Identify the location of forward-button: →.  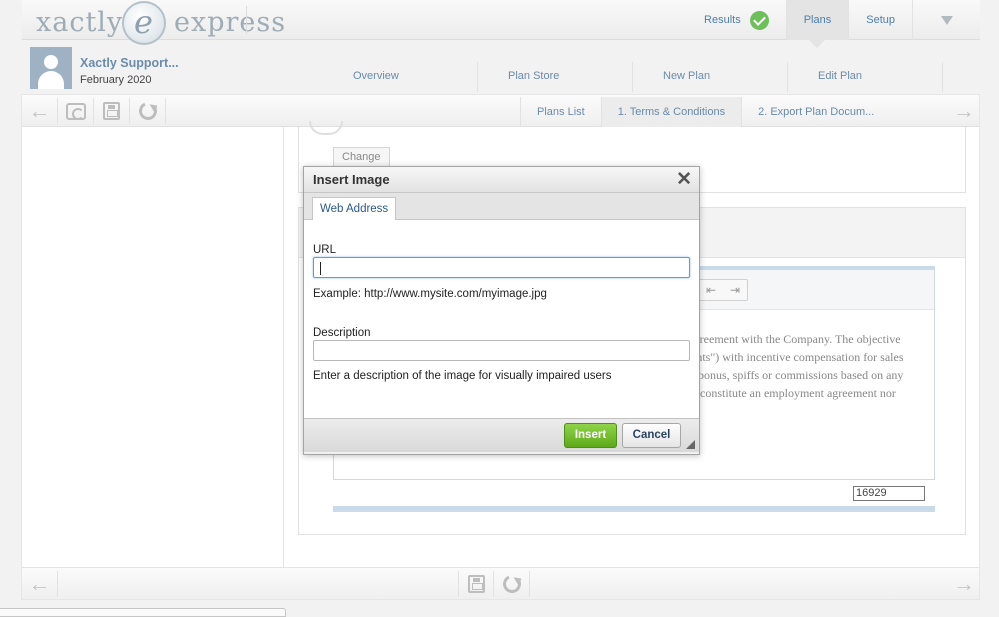
(964, 111).